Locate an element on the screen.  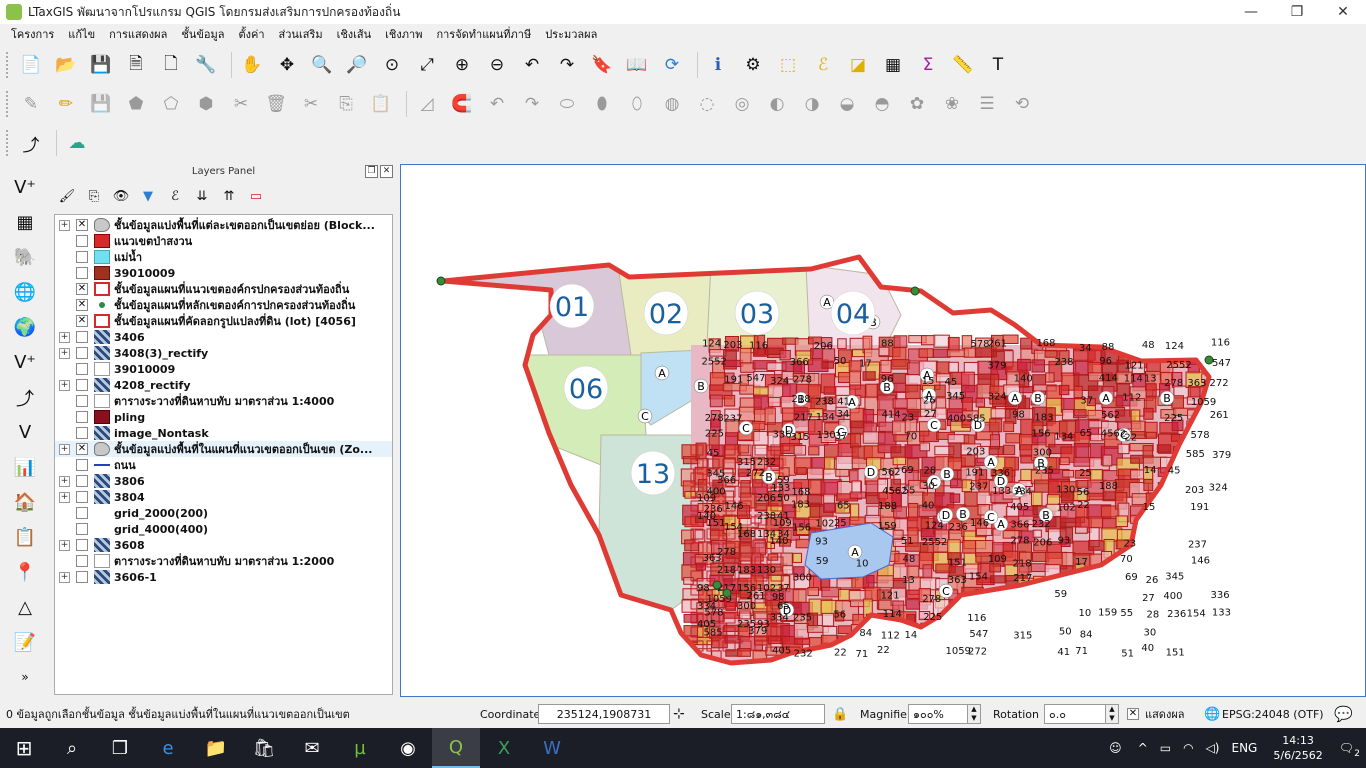
report-icon: 📊 is located at coordinates (25, 468).